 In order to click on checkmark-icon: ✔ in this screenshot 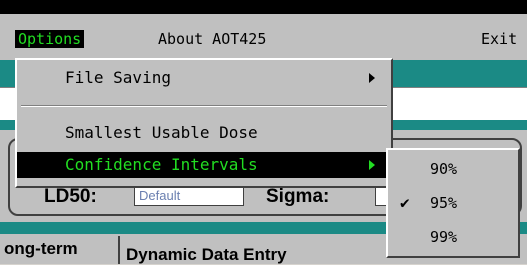, I will do `click(405, 202)`.